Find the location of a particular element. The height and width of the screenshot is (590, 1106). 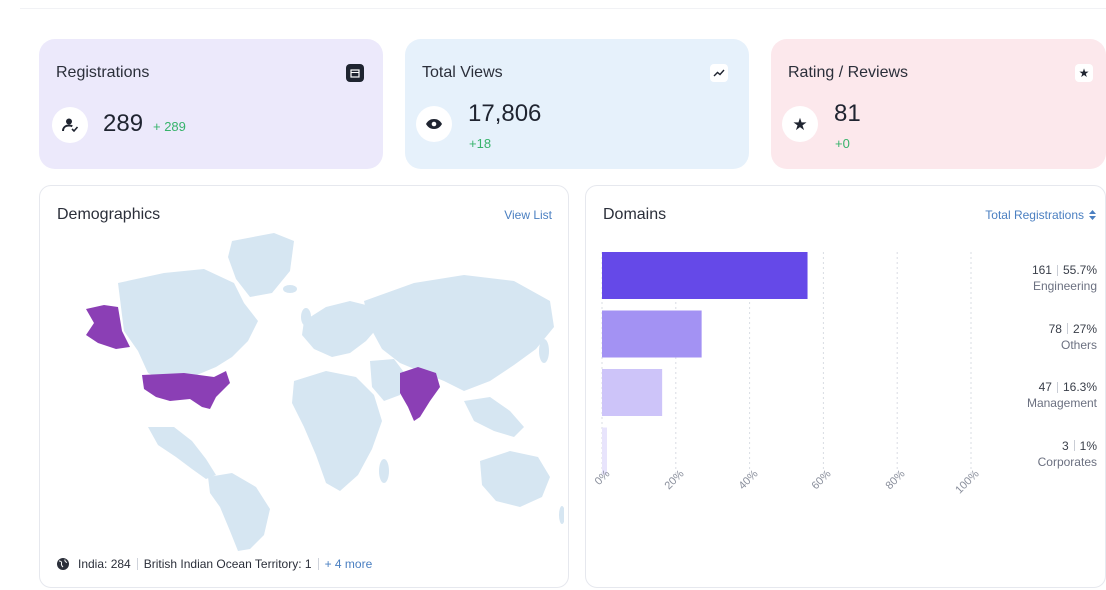

bar-label-engineering: 161 55.7% Engineering is located at coordinates (1064, 278).